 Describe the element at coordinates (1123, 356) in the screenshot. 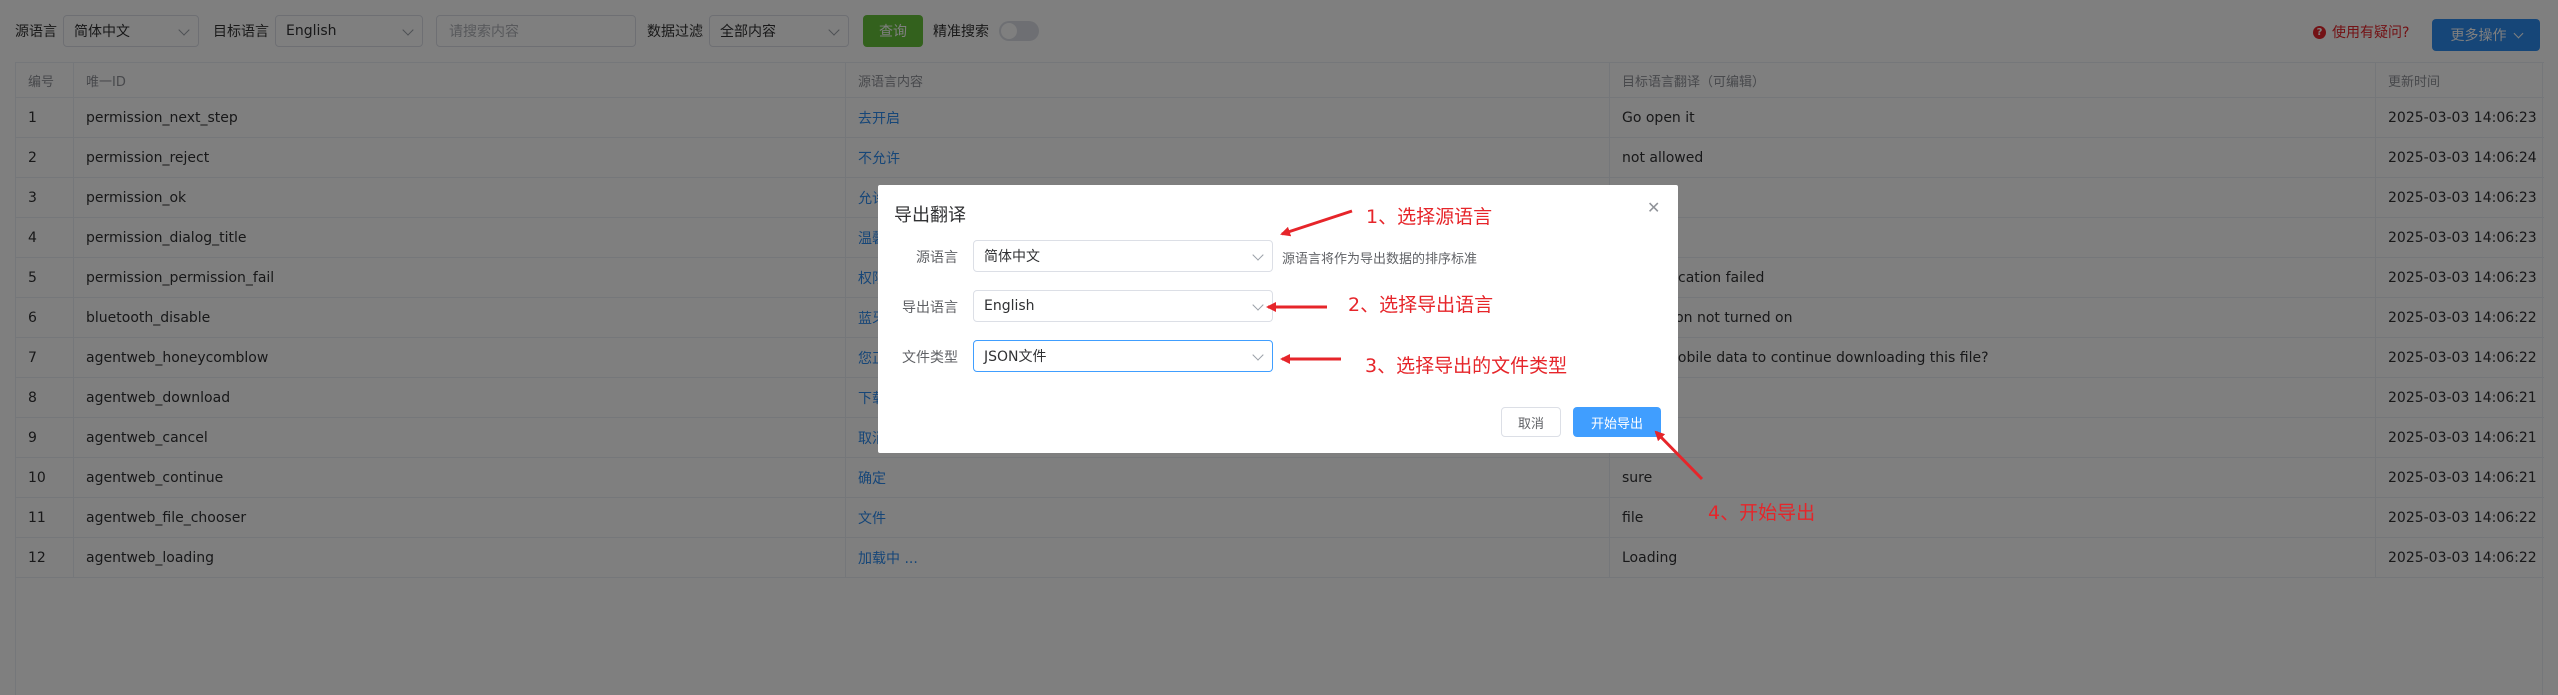

I see `file-type-select: JSON文件` at that location.